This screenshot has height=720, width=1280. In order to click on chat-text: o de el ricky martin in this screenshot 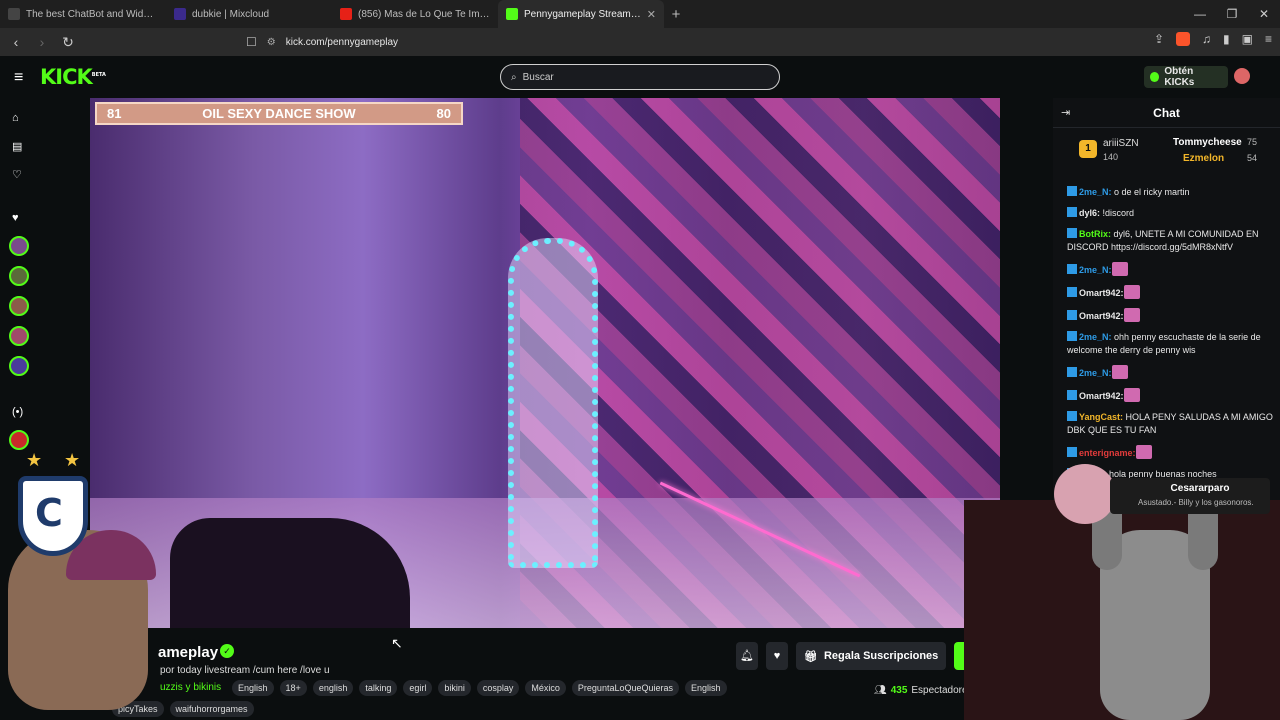, I will do `click(1150, 192)`.